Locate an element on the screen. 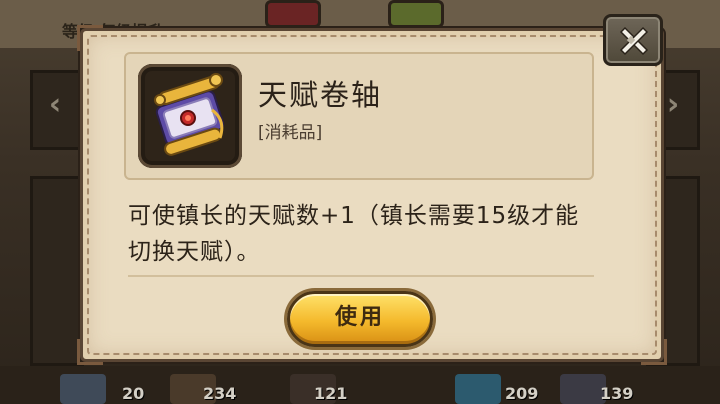  inventory-count: 139 is located at coordinates (617, 393).